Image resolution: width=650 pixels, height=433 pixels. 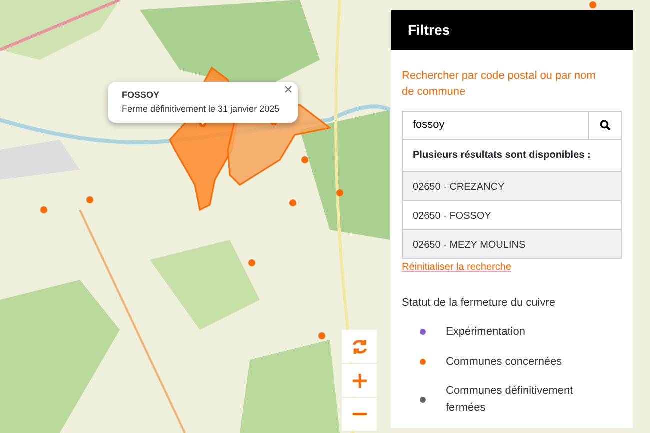 I want to click on minus-icon, so click(x=359, y=414).